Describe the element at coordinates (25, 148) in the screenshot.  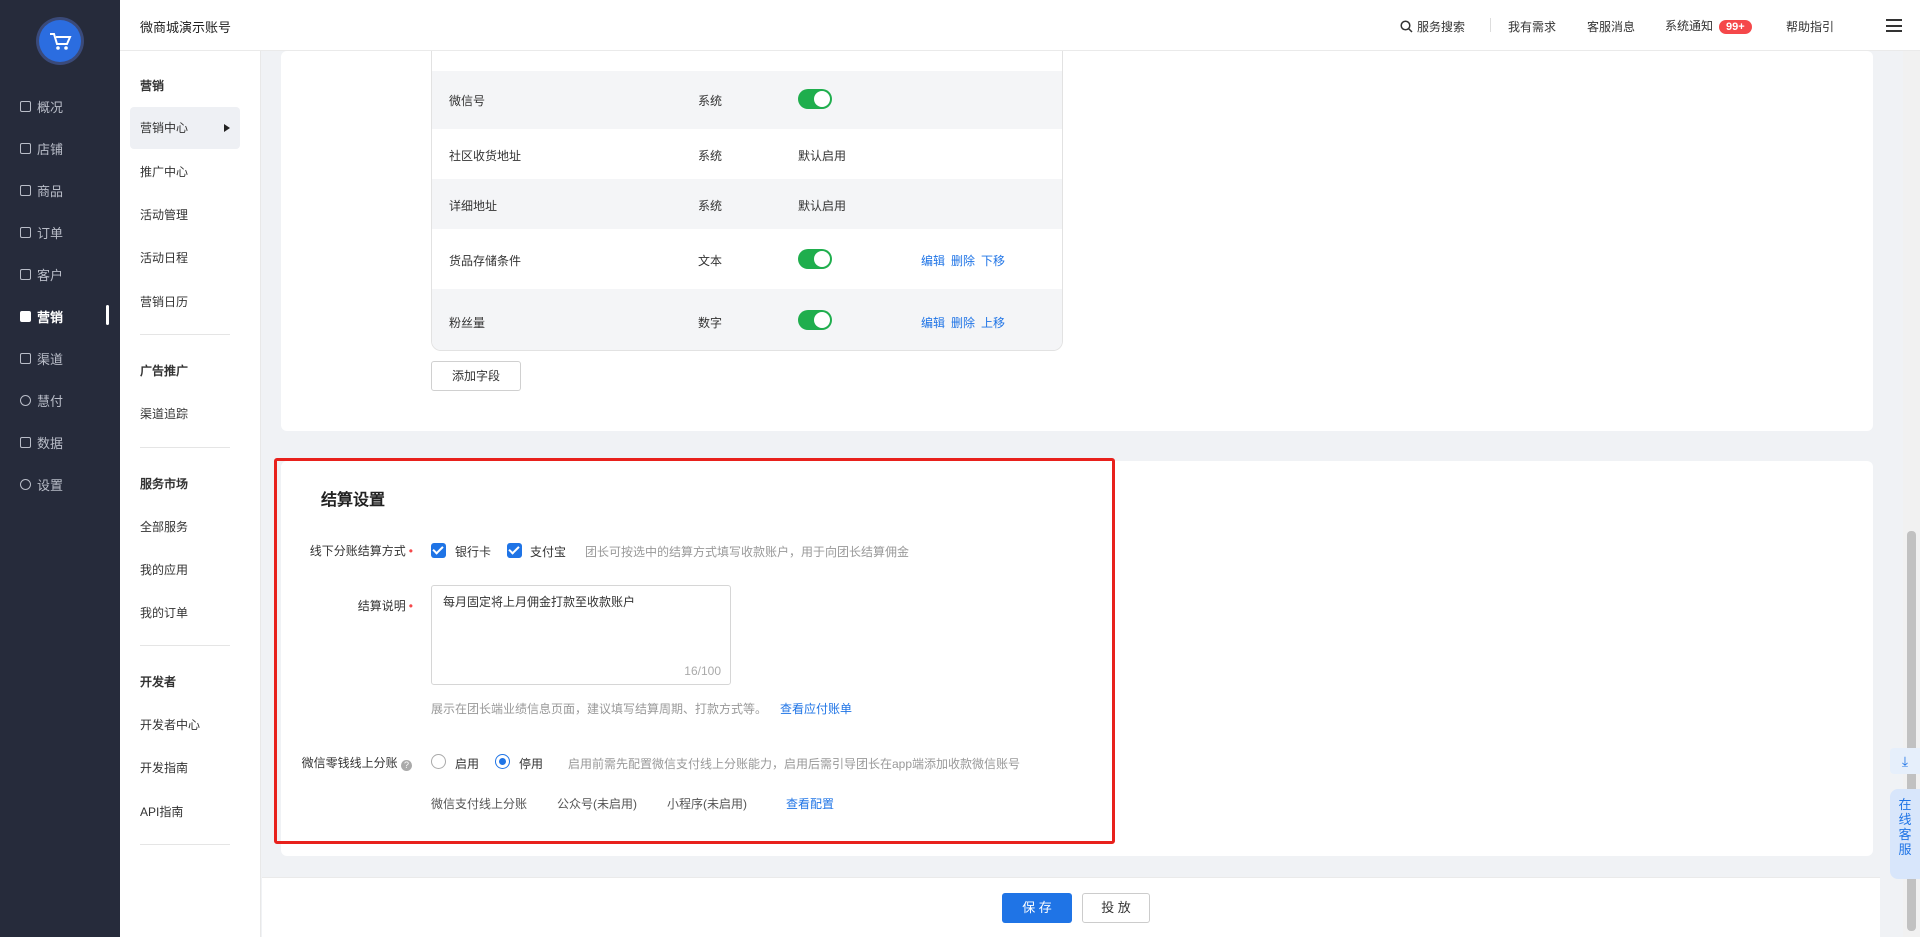
I see `shop-icon` at that location.